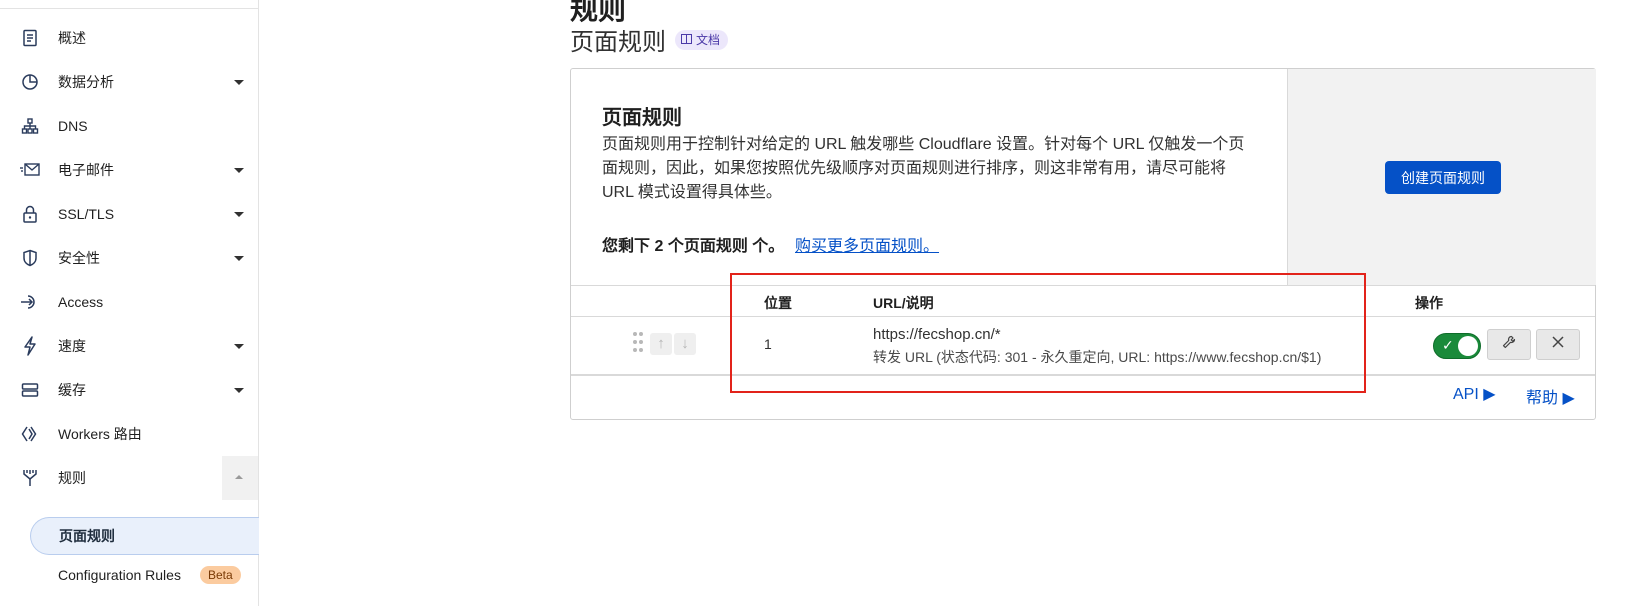 This screenshot has width=1631, height=606. What do you see at coordinates (30, 82) in the screenshot?
I see `analytics-icon` at bounding box center [30, 82].